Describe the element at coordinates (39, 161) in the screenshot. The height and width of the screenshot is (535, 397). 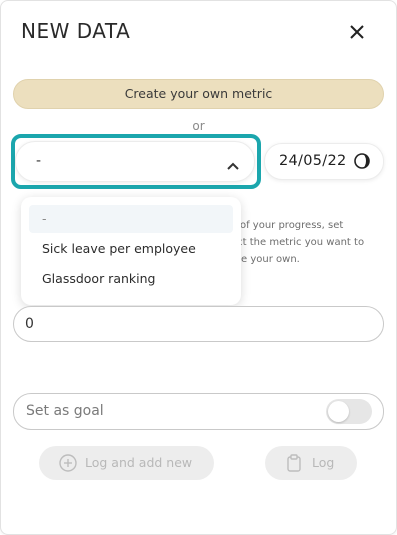
I see `metric-select-value: -` at that location.